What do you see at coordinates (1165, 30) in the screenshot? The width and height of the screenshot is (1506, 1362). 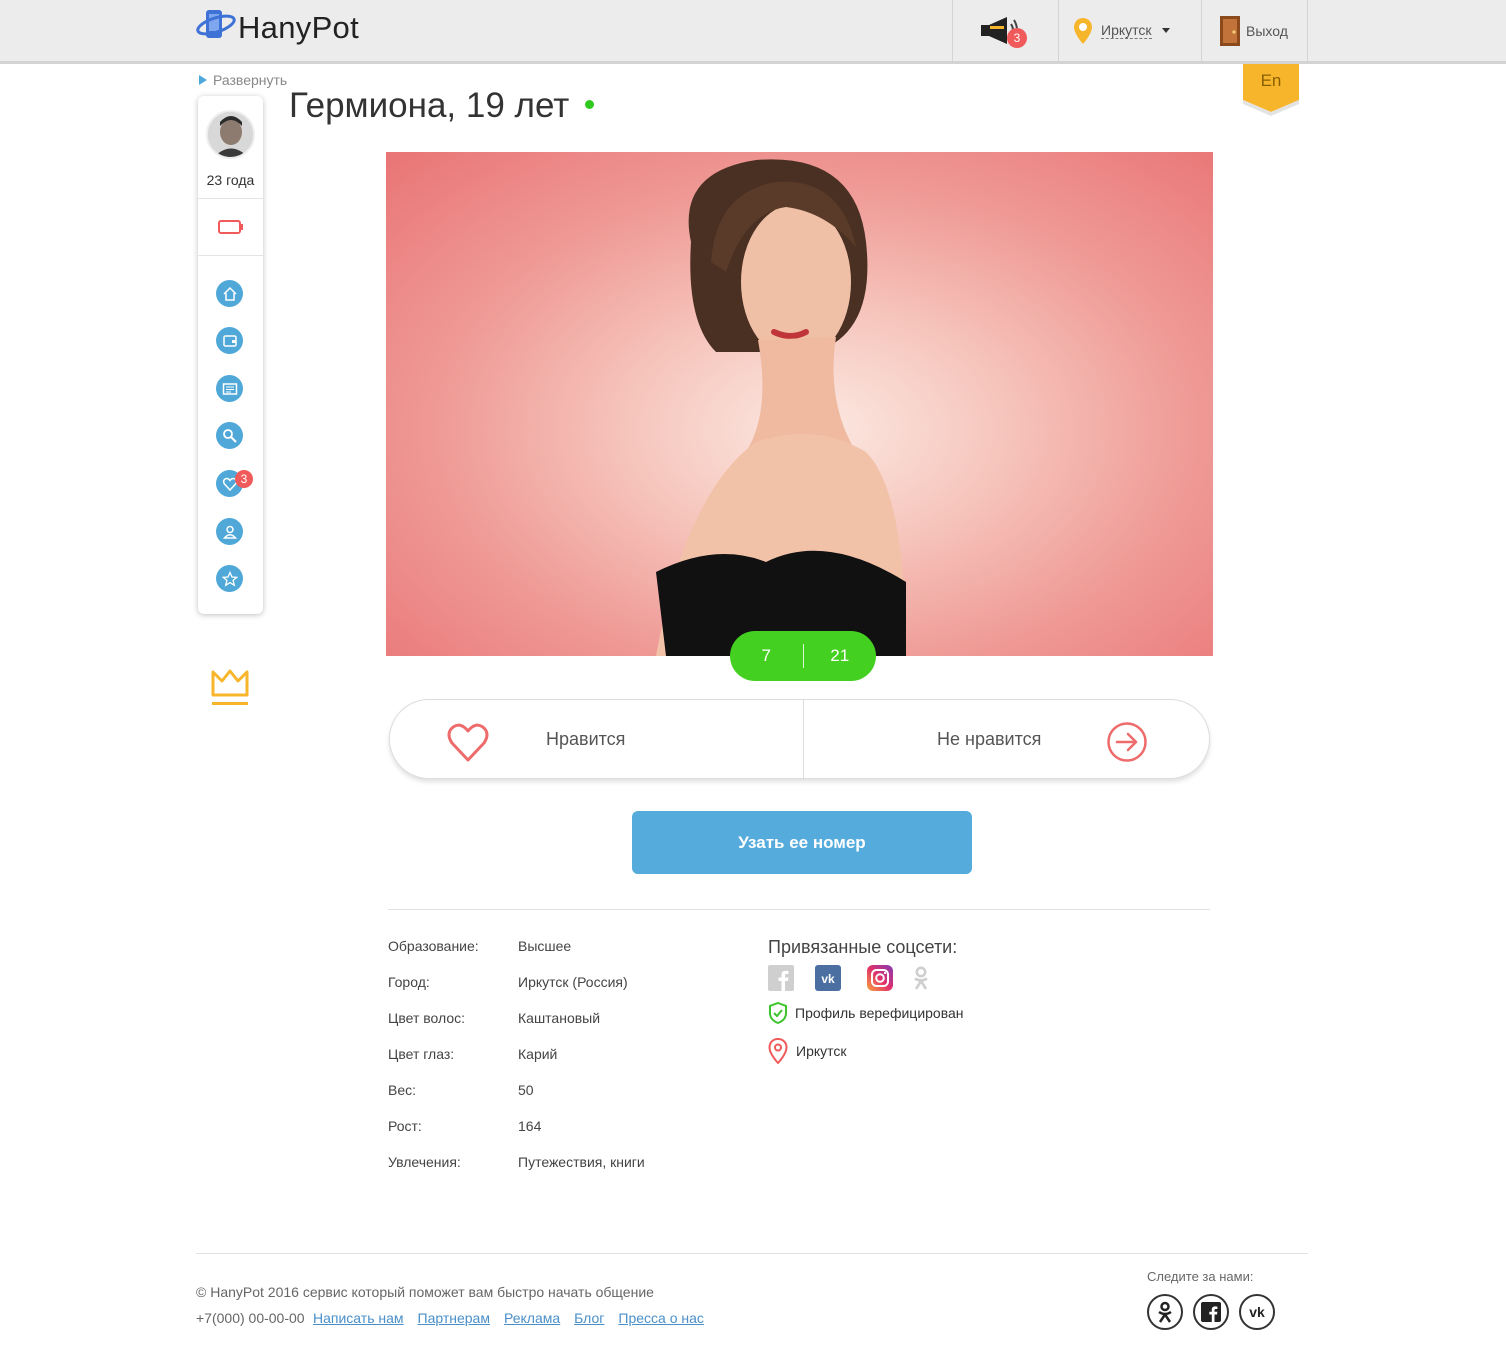 I see `chevron-down-icon` at bounding box center [1165, 30].